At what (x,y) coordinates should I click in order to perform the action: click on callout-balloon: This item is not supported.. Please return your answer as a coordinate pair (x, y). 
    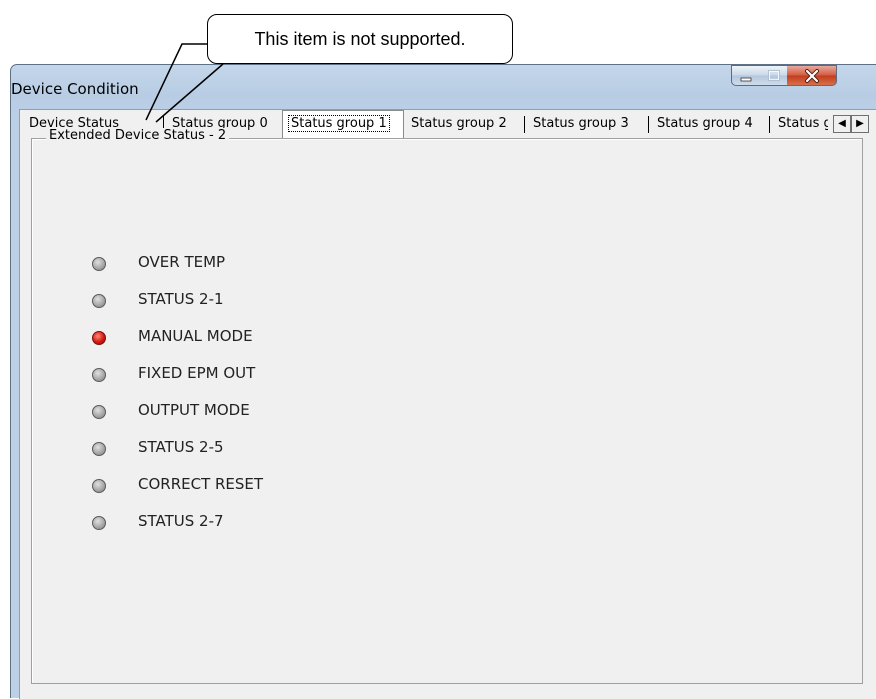
    Looking at the image, I should click on (360, 39).